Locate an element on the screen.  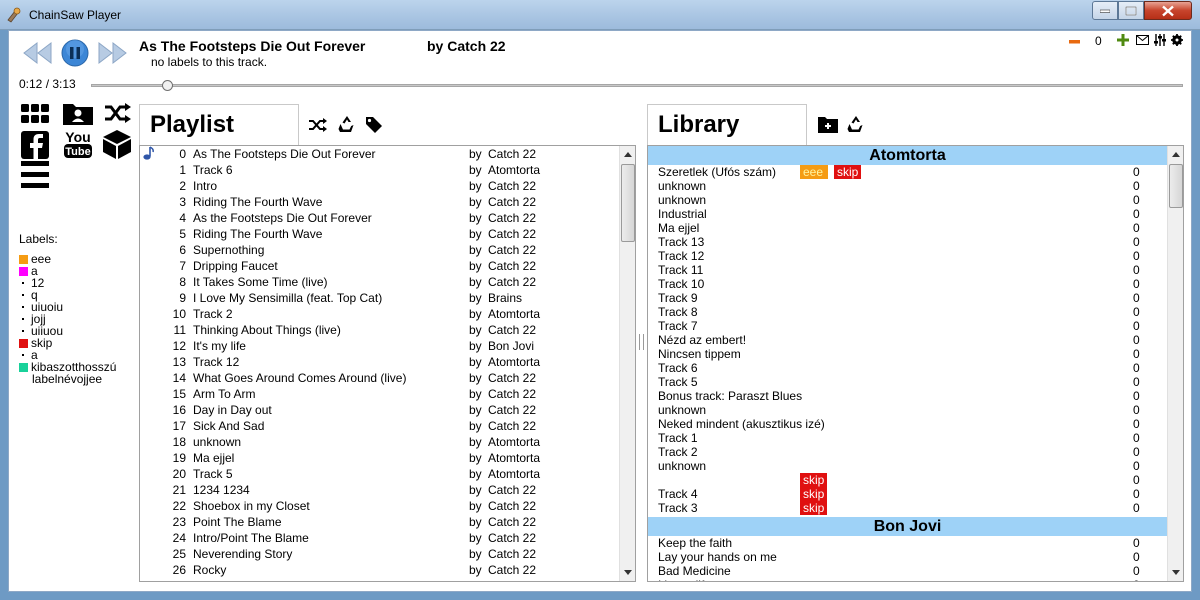
seek-thumb is located at coordinates (167, 85).